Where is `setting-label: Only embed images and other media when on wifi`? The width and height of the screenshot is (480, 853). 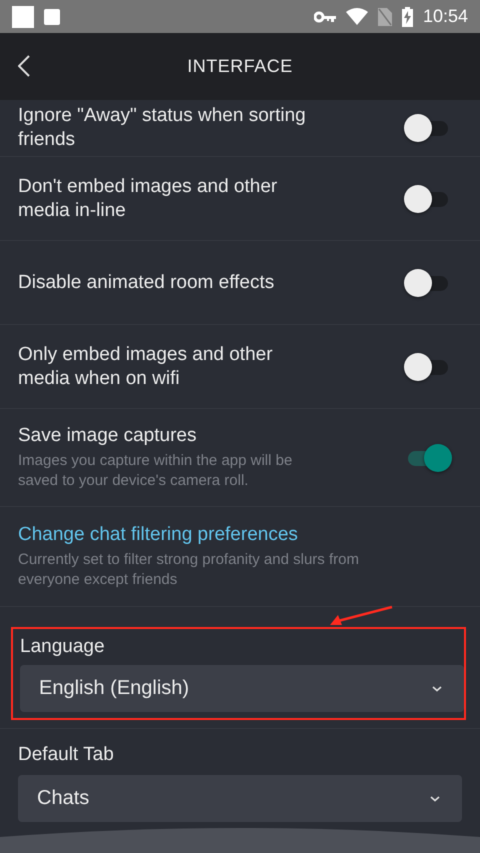
setting-label: Only embed images and other media when on wifi is located at coordinates (146, 366).